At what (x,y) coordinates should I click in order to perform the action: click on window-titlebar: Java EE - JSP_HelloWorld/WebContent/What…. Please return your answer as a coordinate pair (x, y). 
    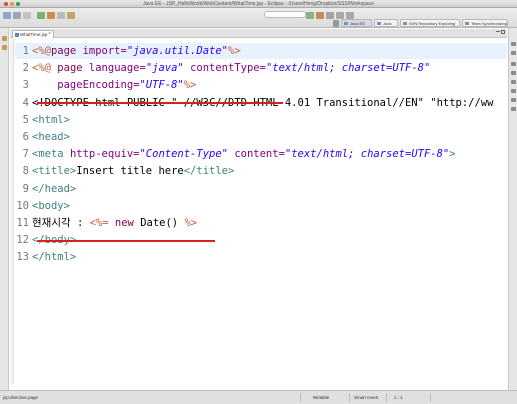
    Looking at the image, I should click on (258, 4).